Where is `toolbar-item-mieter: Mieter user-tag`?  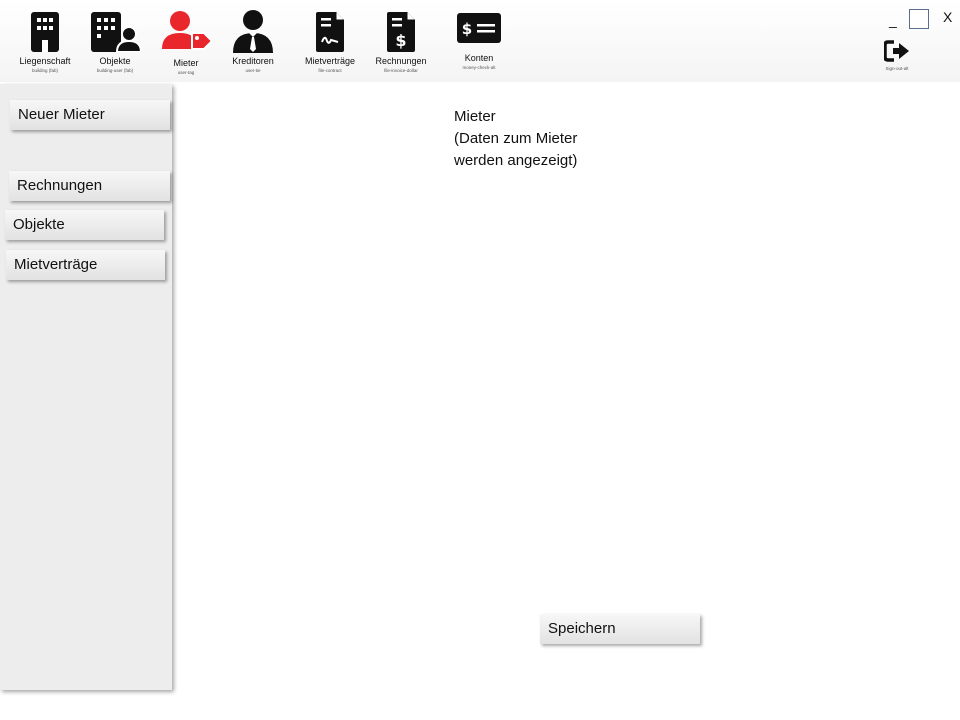
toolbar-item-mieter: Mieter user-tag is located at coordinates (186, 42).